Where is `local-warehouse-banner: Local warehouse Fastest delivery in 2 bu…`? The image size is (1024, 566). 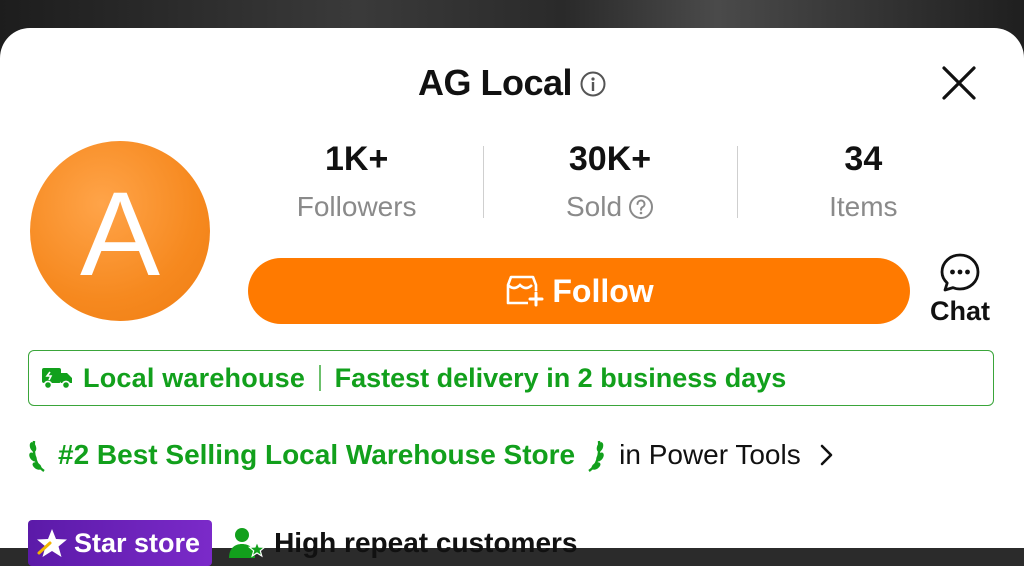 local-warehouse-banner: Local warehouse Fastest delivery in 2 bu… is located at coordinates (511, 378).